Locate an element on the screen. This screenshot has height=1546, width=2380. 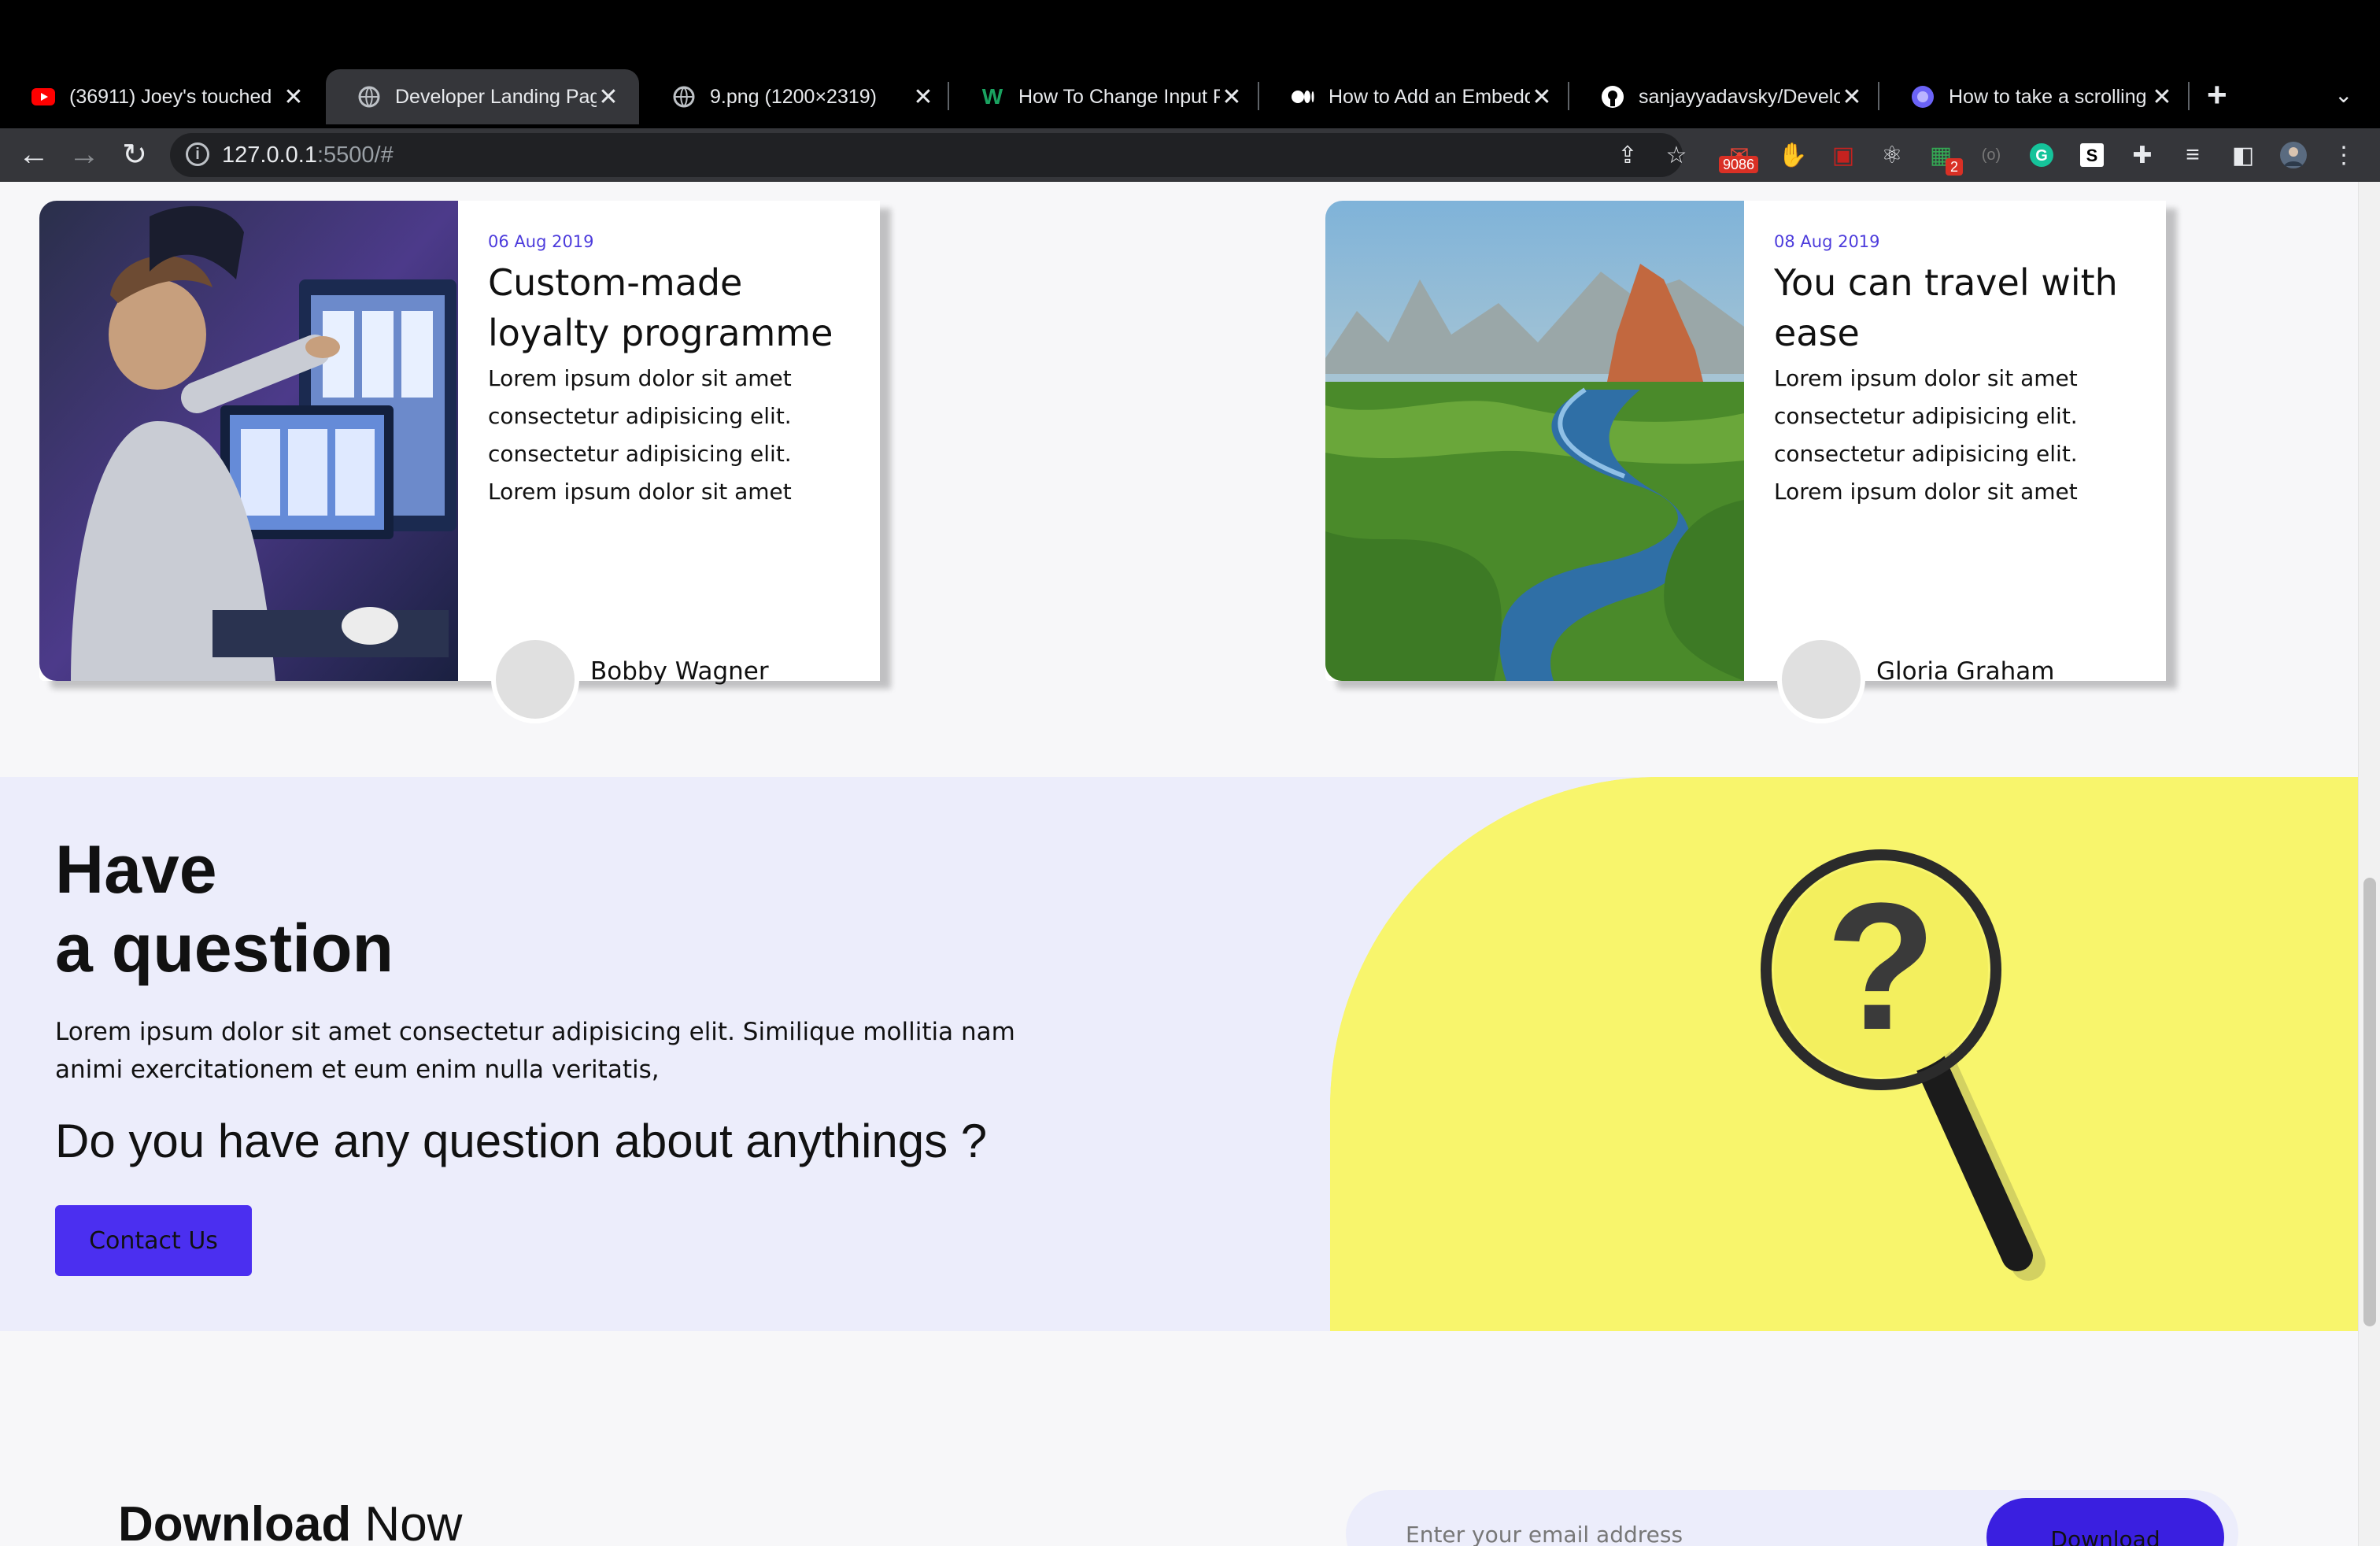
new-tab-icon: + is located at coordinates (2217, 96).